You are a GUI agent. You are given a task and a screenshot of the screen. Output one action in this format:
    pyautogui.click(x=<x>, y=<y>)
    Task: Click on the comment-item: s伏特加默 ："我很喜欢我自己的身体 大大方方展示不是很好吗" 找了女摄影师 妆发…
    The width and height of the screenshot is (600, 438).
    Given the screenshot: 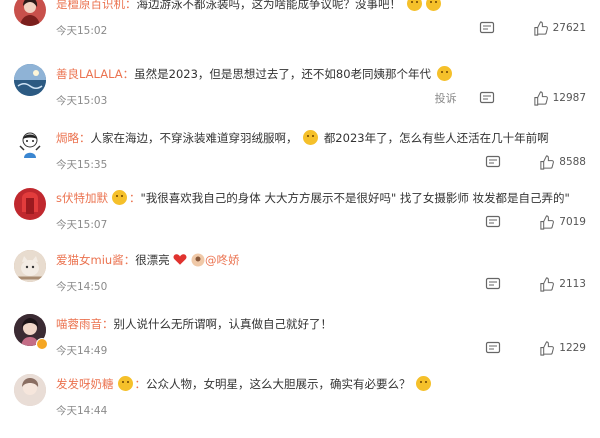 What is the action you would take?
    pyautogui.click(x=300, y=220)
    